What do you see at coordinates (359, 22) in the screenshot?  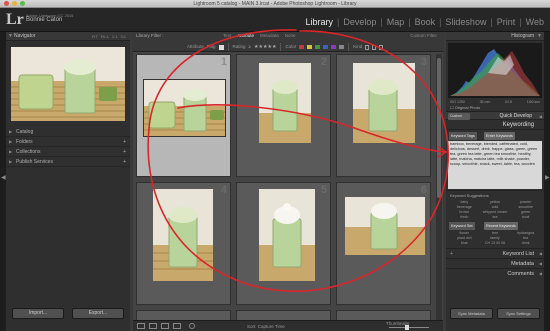 I see `module-develop: Develop` at bounding box center [359, 22].